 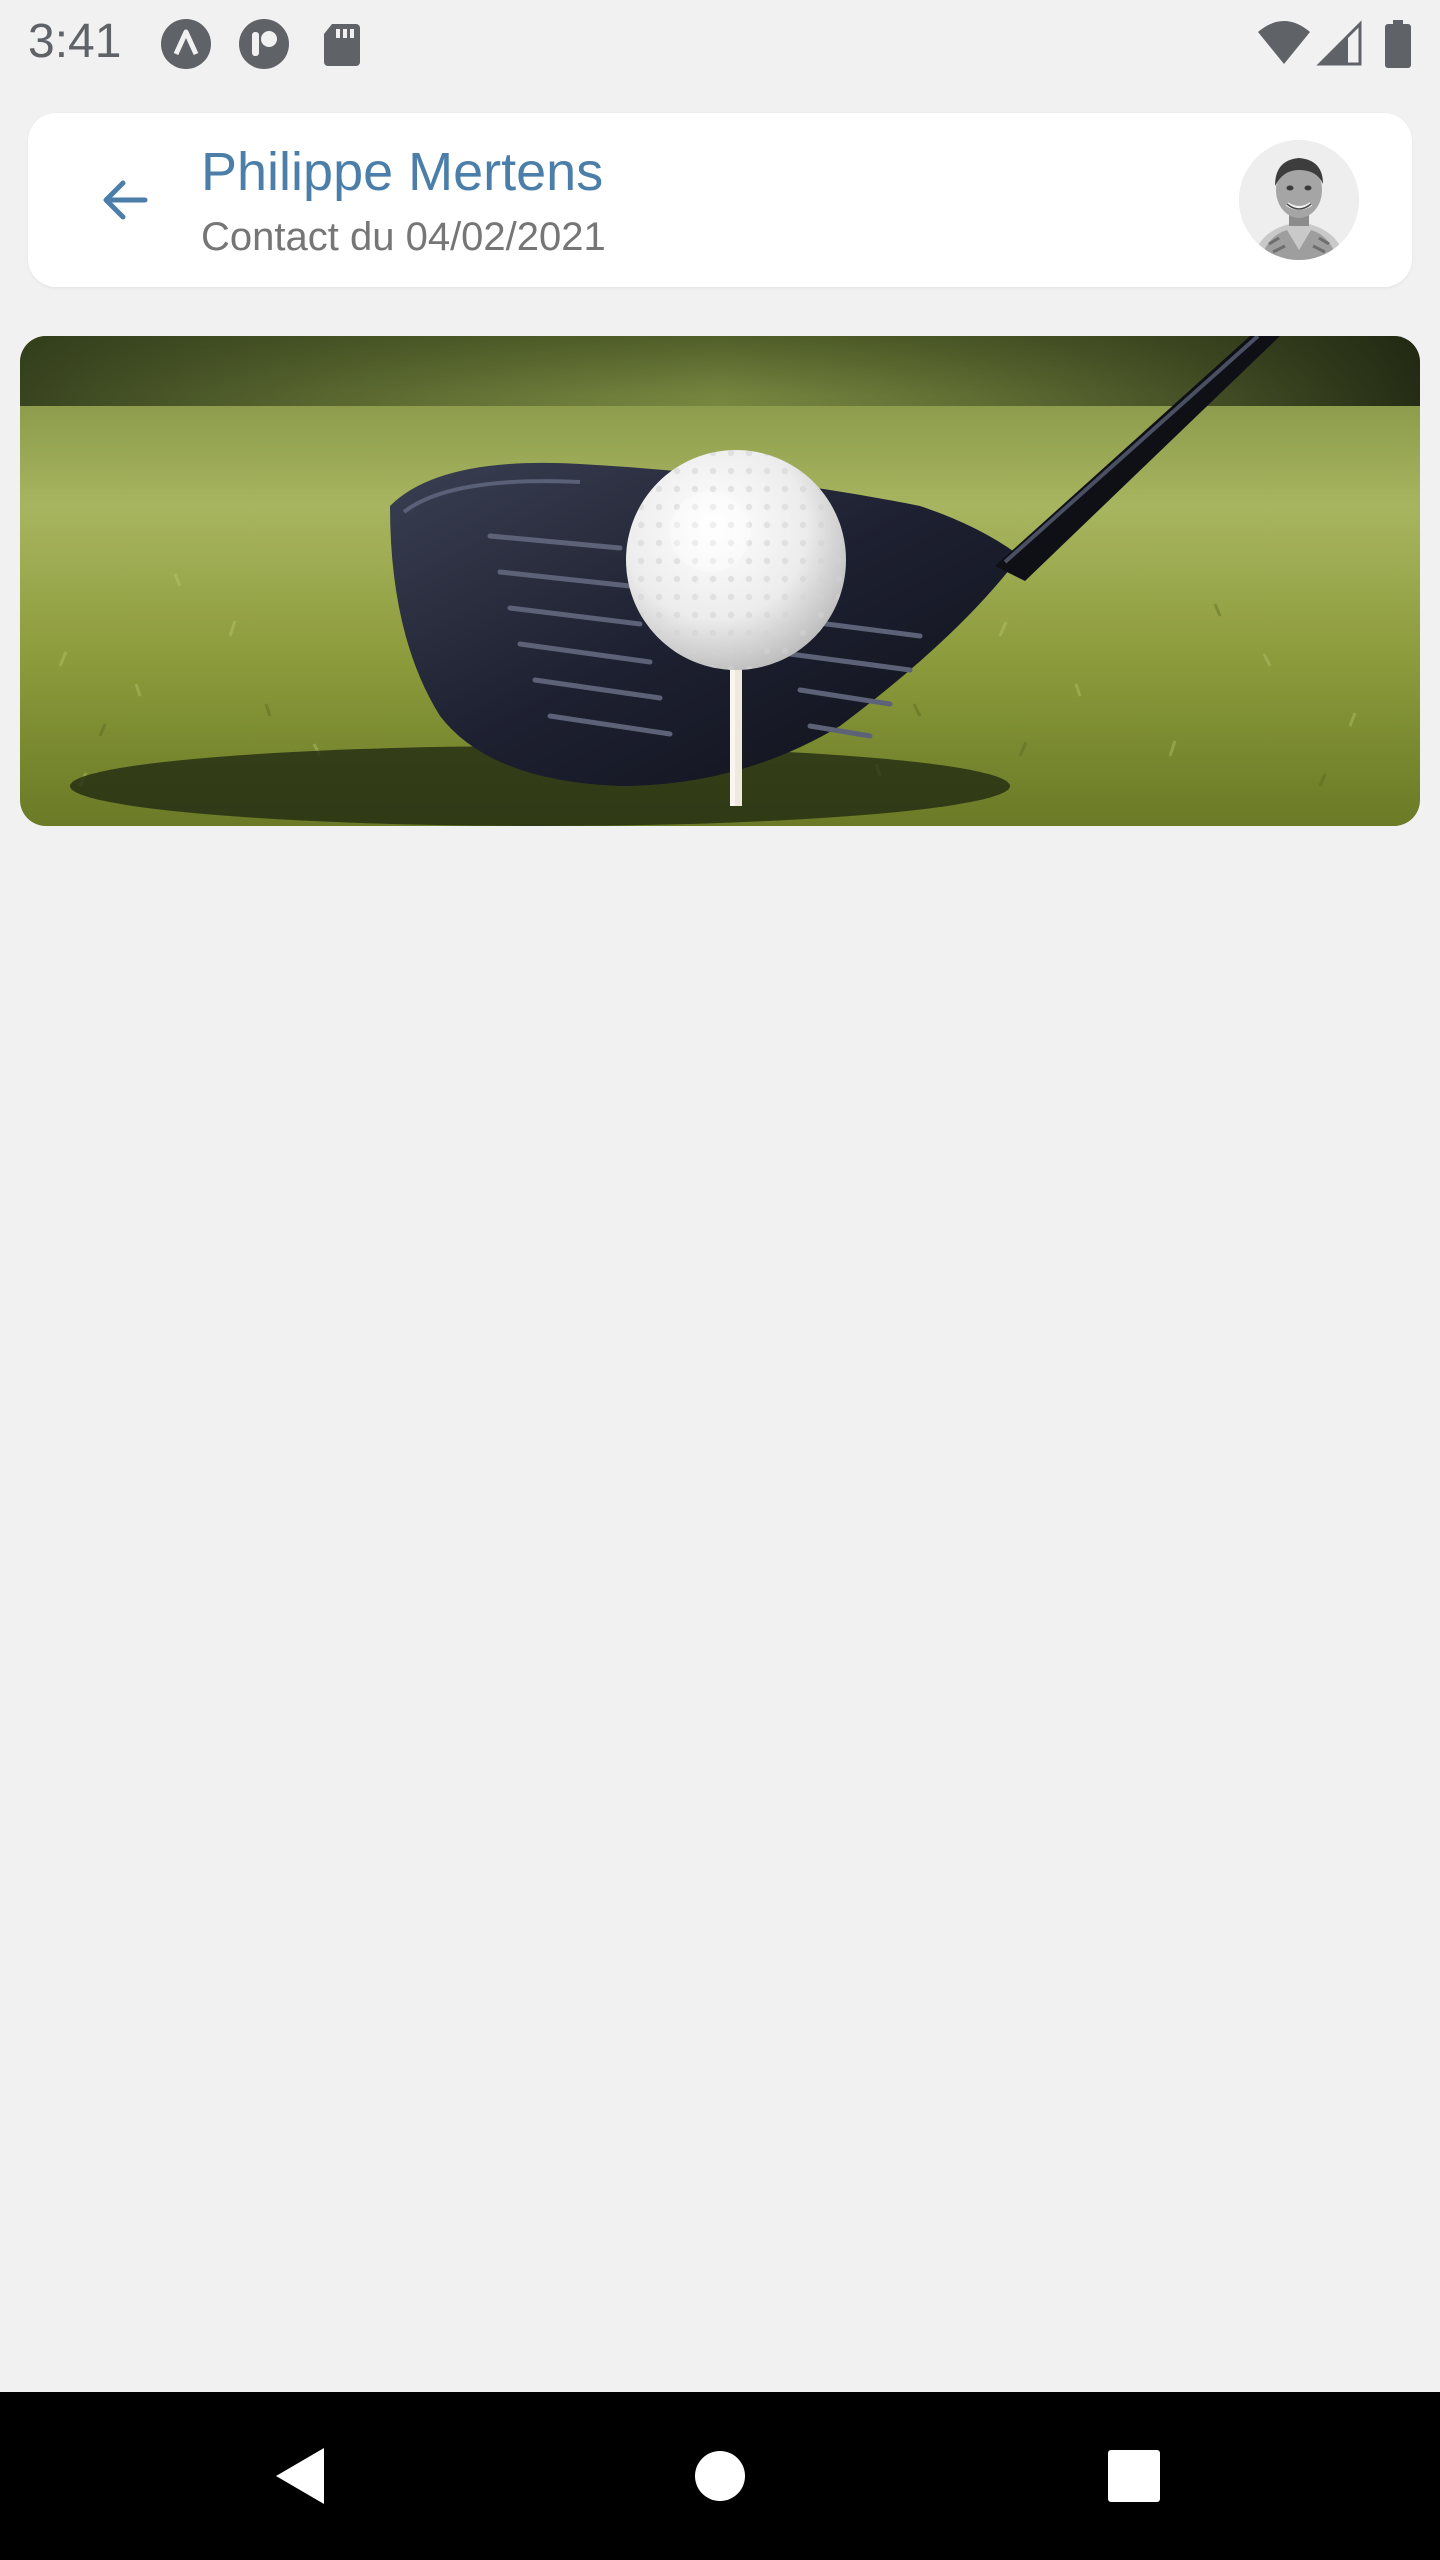 I want to click on nav-back-button, so click(x=300, y=2476).